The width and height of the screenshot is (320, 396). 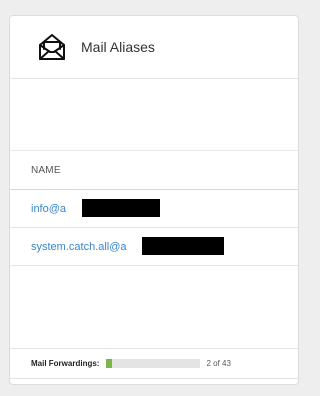 What do you see at coordinates (49, 208) in the screenshot?
I see `alias-prefix: info@a` at bounding box center [49, 208].